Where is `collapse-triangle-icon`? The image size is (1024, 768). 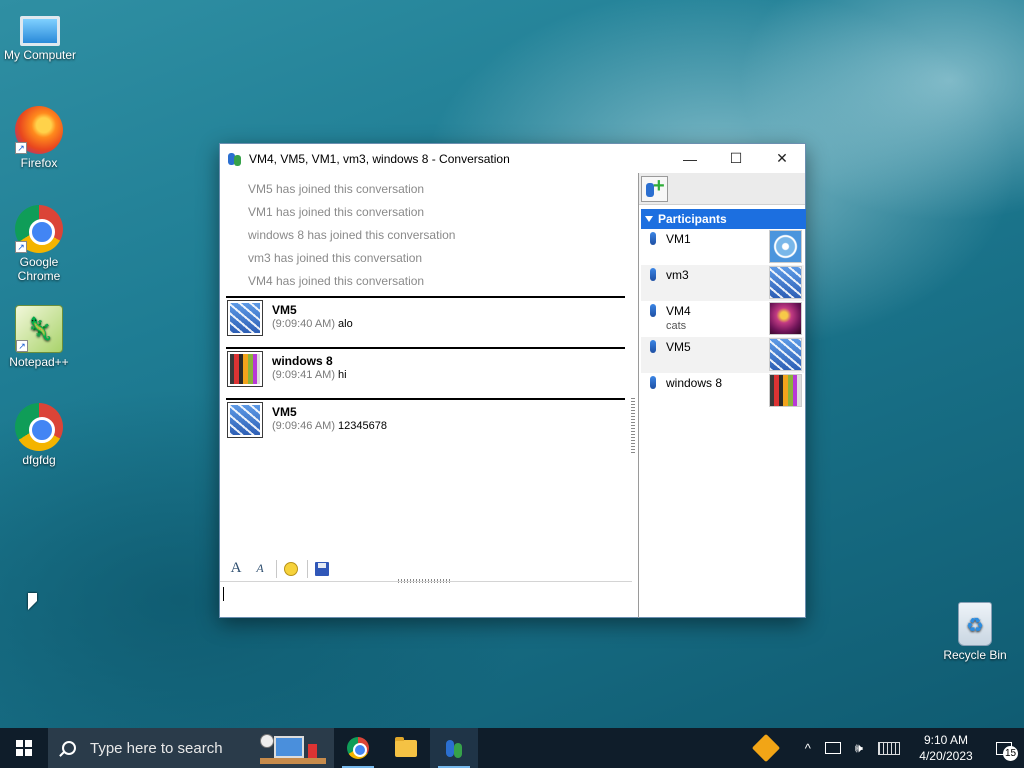
collapse-triangle-icon is located at coordinates (649, 219).